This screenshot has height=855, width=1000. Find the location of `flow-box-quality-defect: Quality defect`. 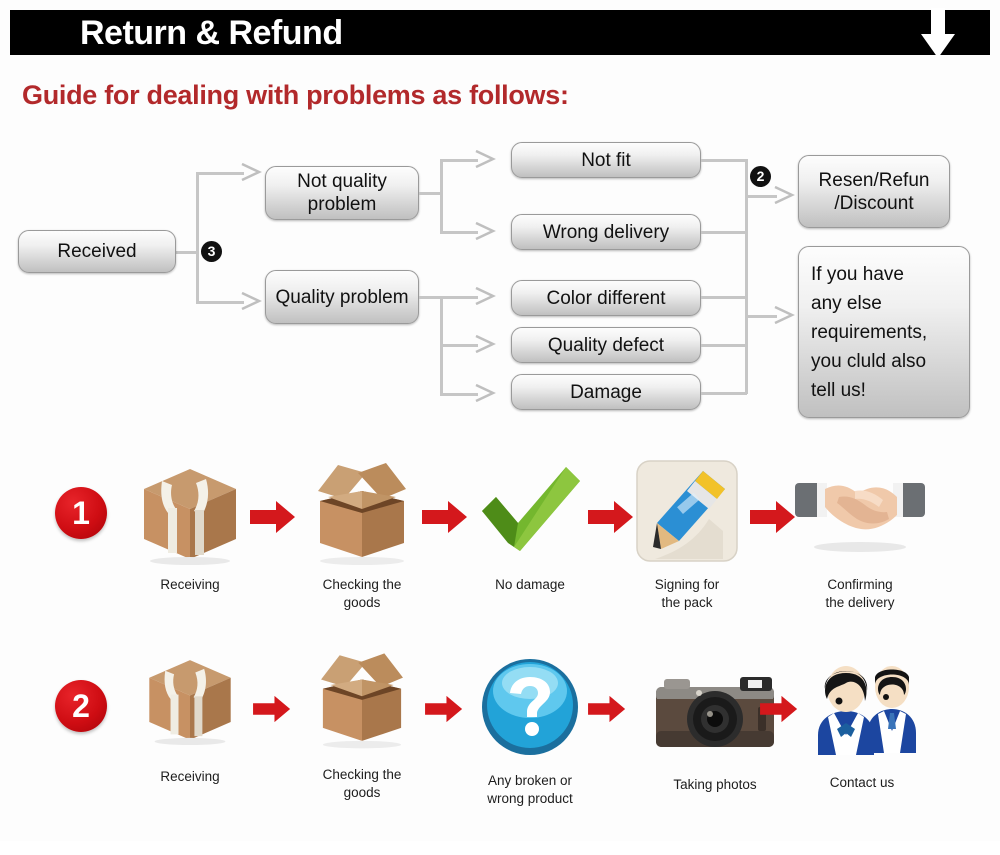

flow-box-quality-defect: Quality defect is located at coordinates (606, 345).